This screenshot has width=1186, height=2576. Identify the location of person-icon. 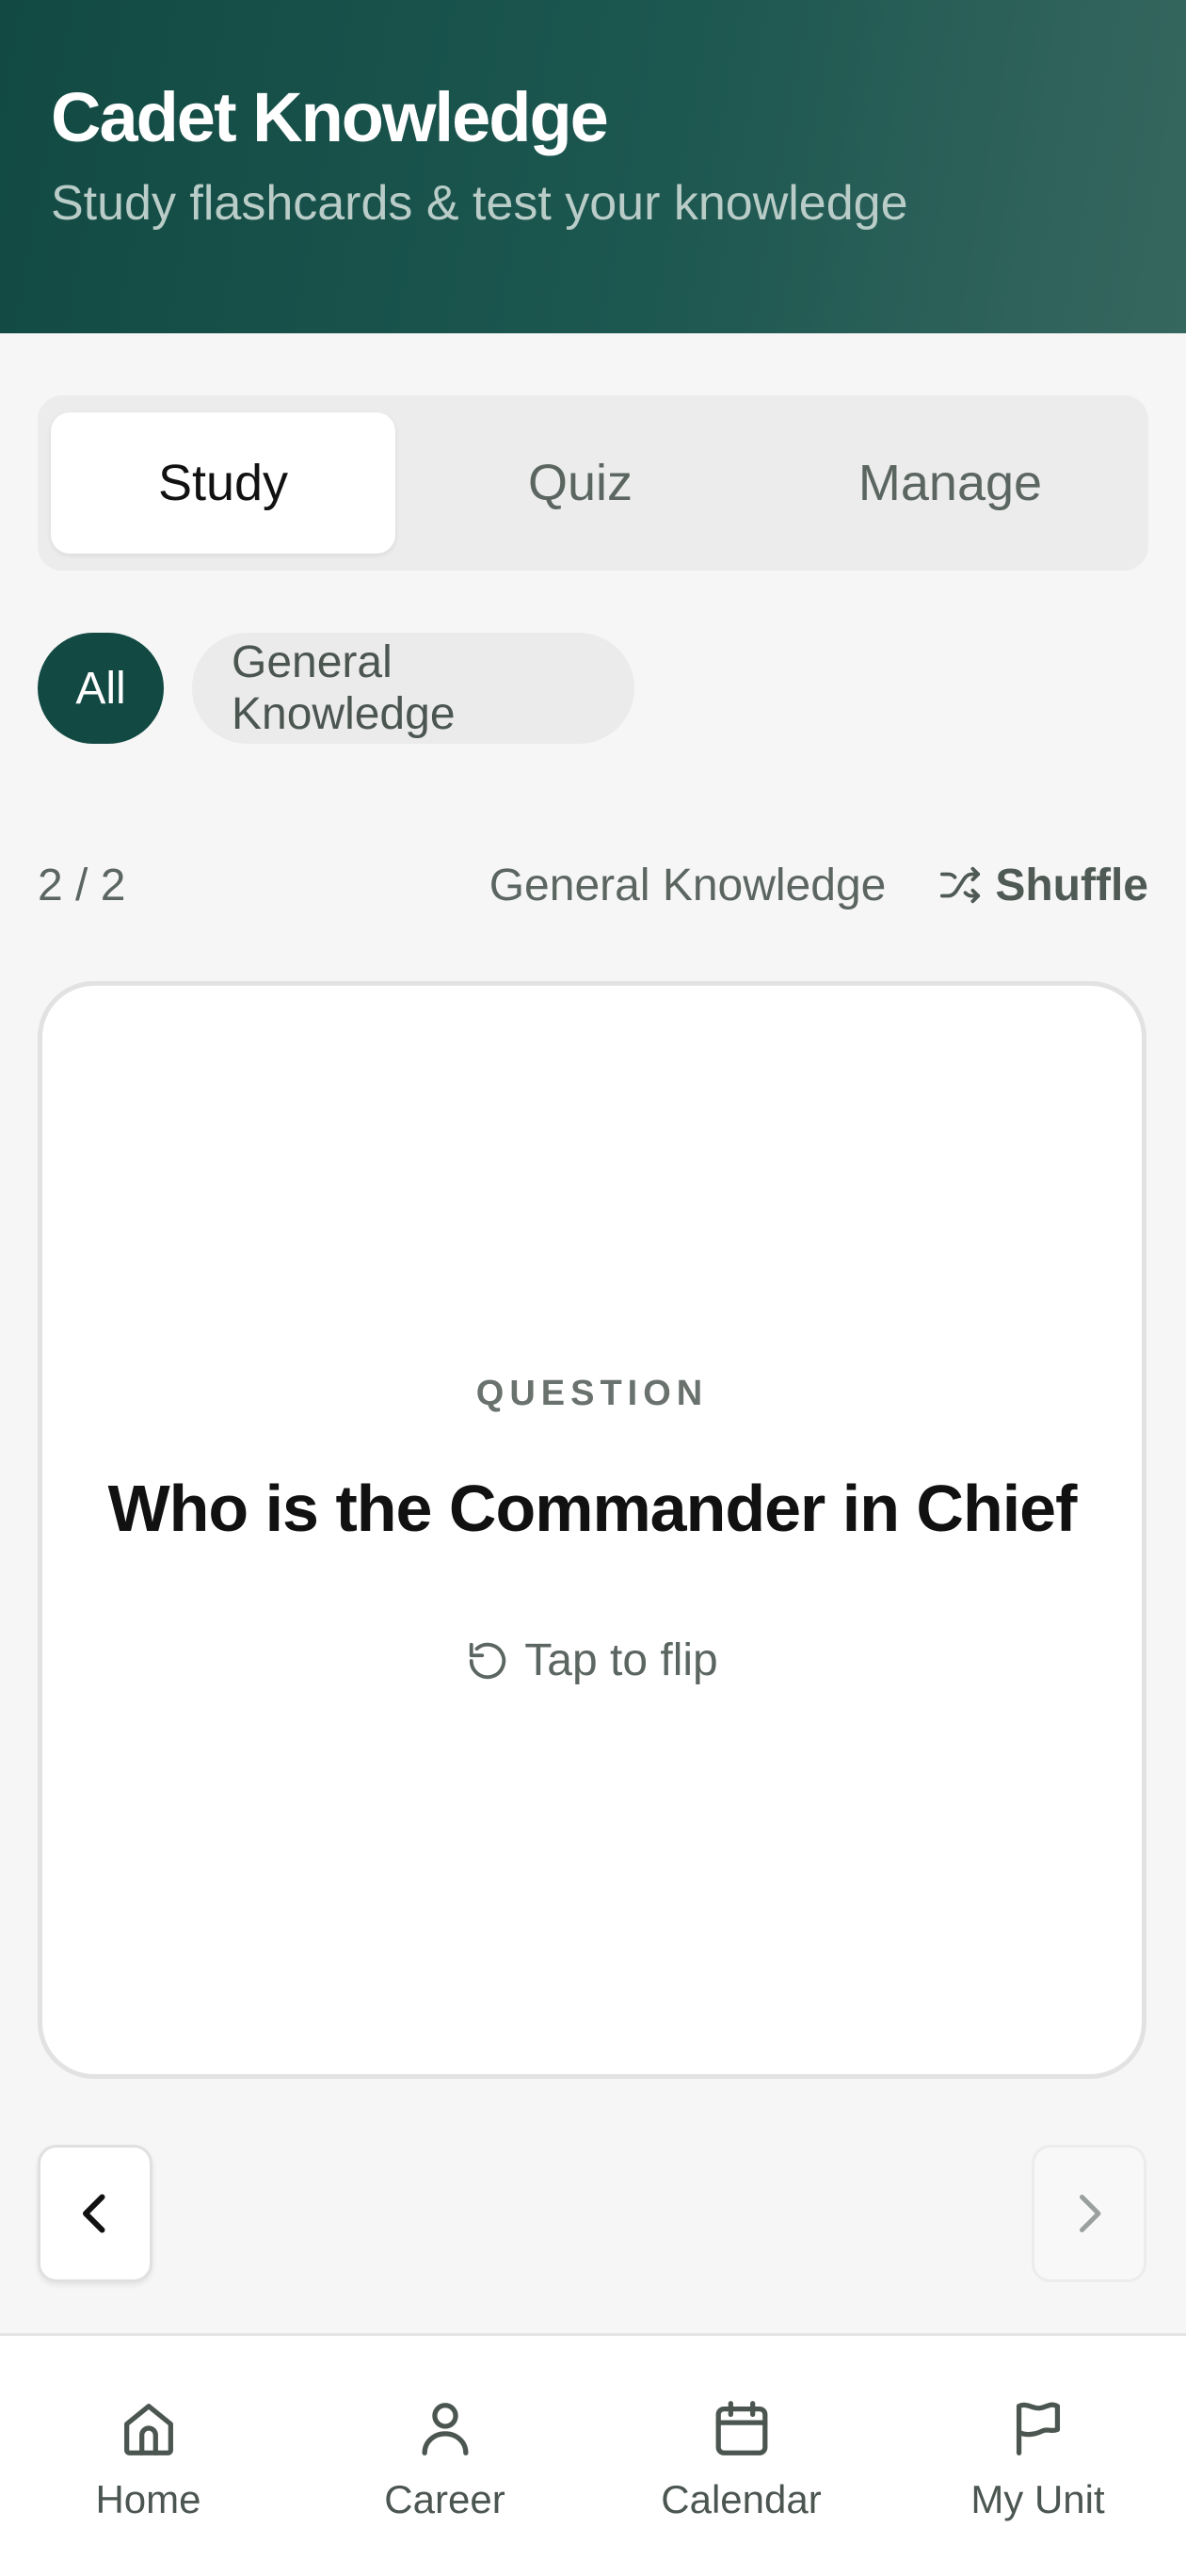
(445, 2429).